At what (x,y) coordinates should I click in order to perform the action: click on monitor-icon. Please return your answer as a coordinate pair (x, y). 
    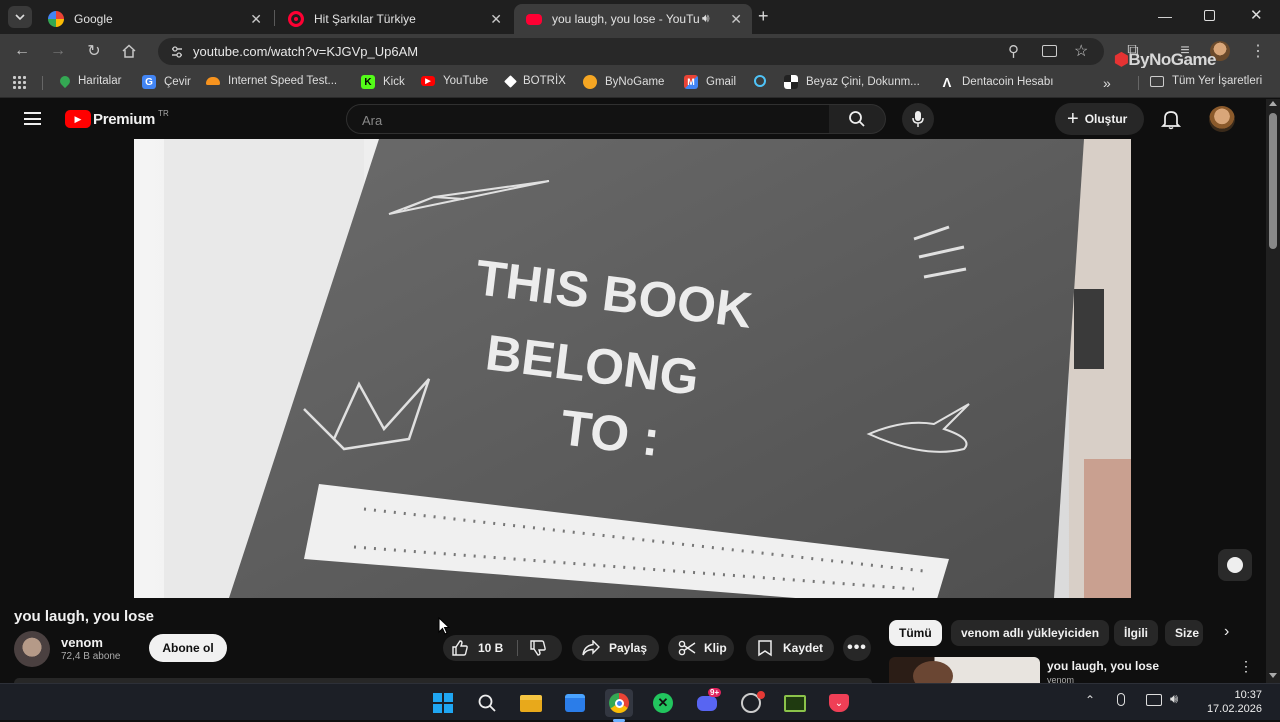
    Looking at the image, I should click on (795, 703).